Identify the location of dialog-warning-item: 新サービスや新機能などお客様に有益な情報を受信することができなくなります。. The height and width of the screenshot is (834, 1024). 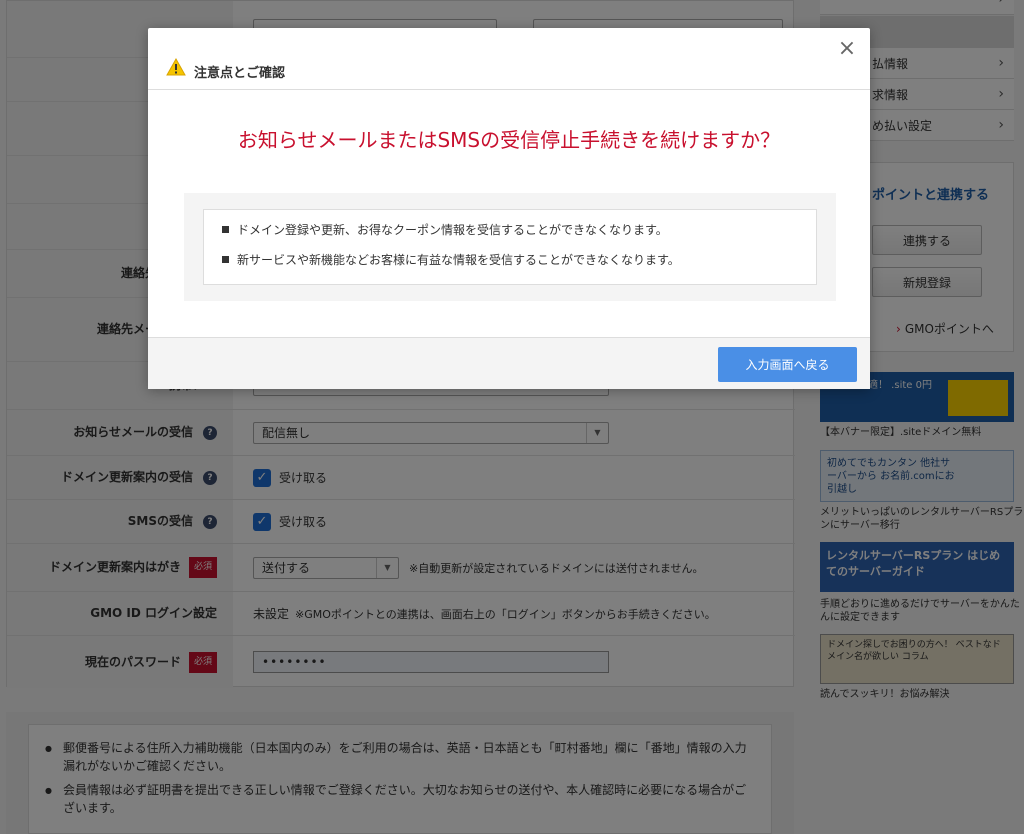
(519, 260).